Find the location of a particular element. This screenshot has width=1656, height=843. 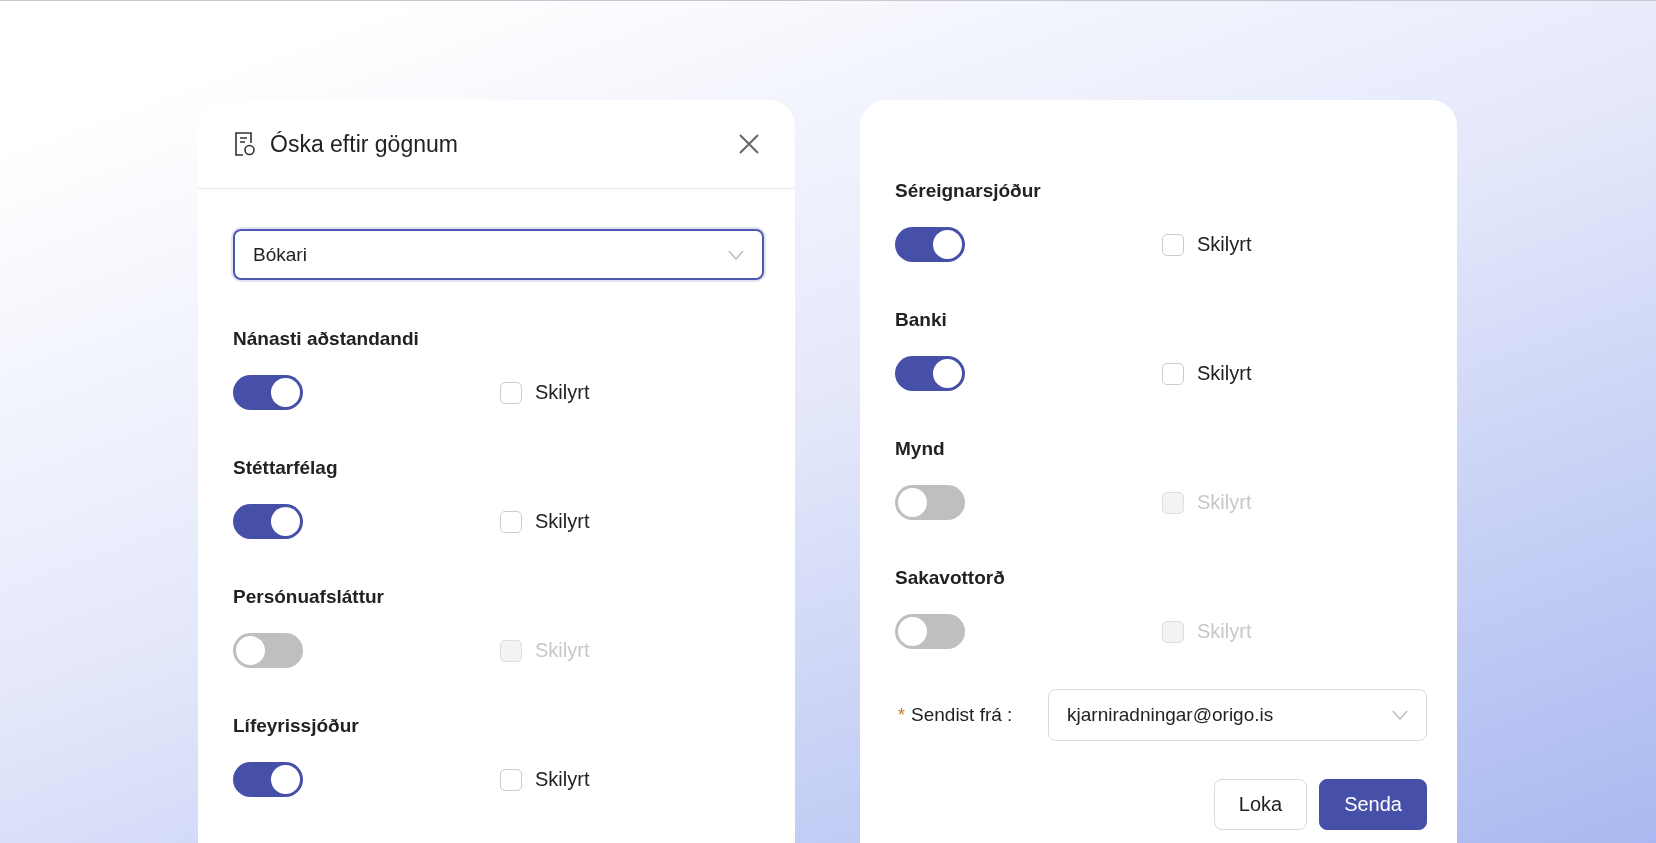

role-select: Bókari is located at coordinates (498, 254).